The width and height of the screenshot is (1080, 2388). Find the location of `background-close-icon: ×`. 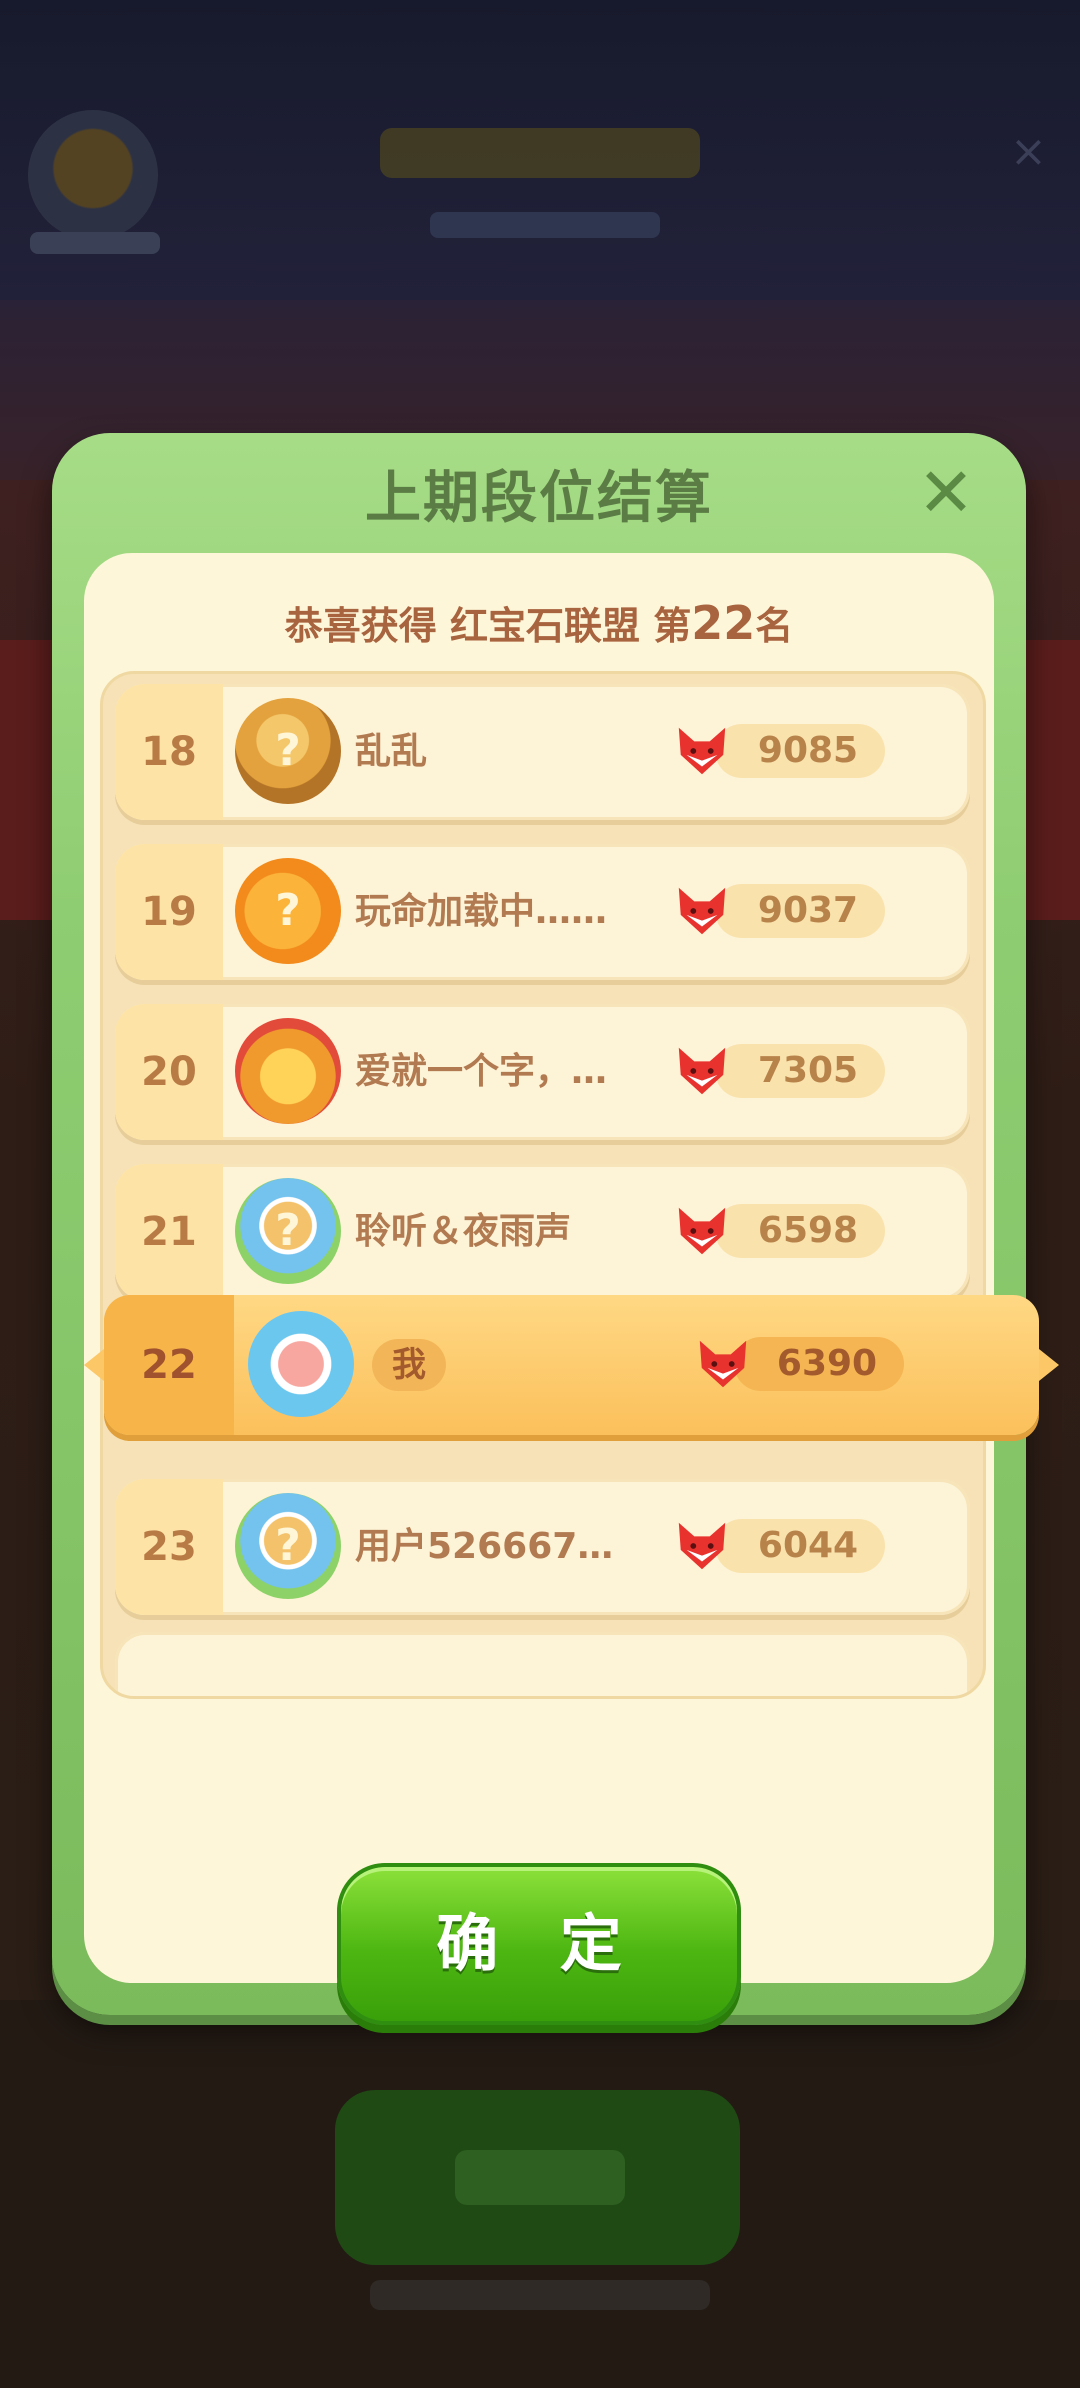

background-close-icon: × is located at coordinates (1028, 151).